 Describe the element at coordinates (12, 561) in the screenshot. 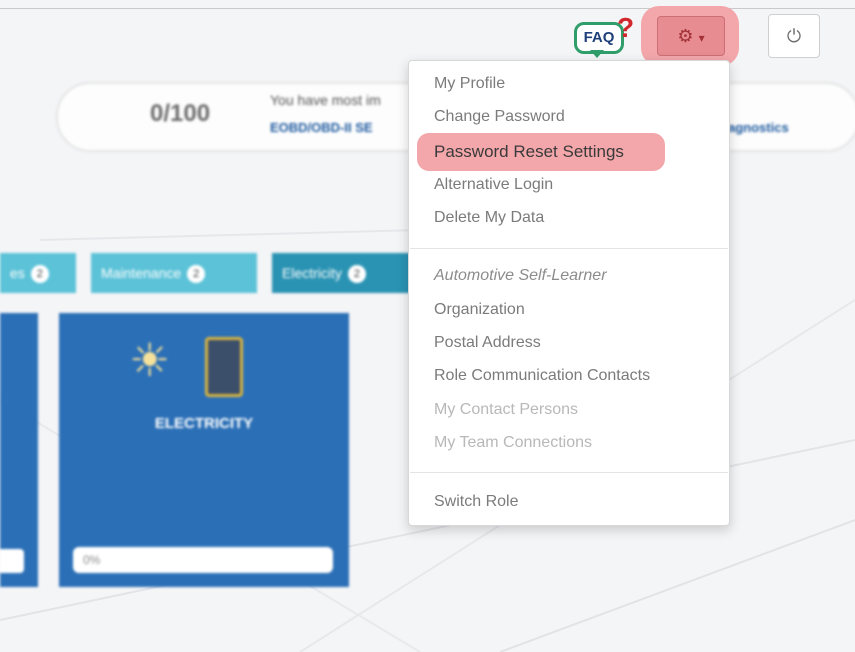

I see `progress-bar` at that location.